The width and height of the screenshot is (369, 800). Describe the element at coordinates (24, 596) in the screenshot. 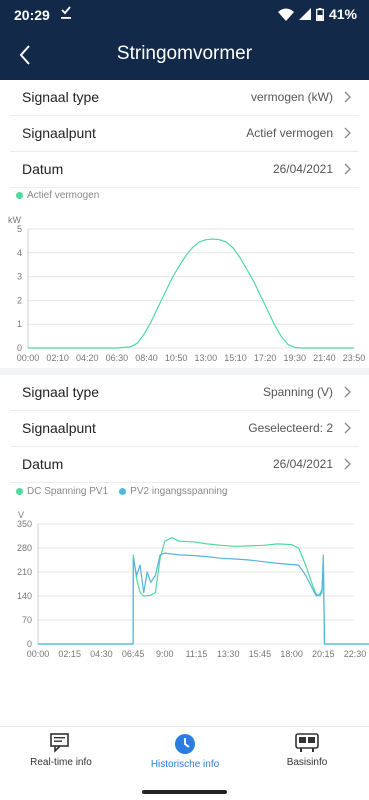

I see `y-tick-label: 140` at that location.